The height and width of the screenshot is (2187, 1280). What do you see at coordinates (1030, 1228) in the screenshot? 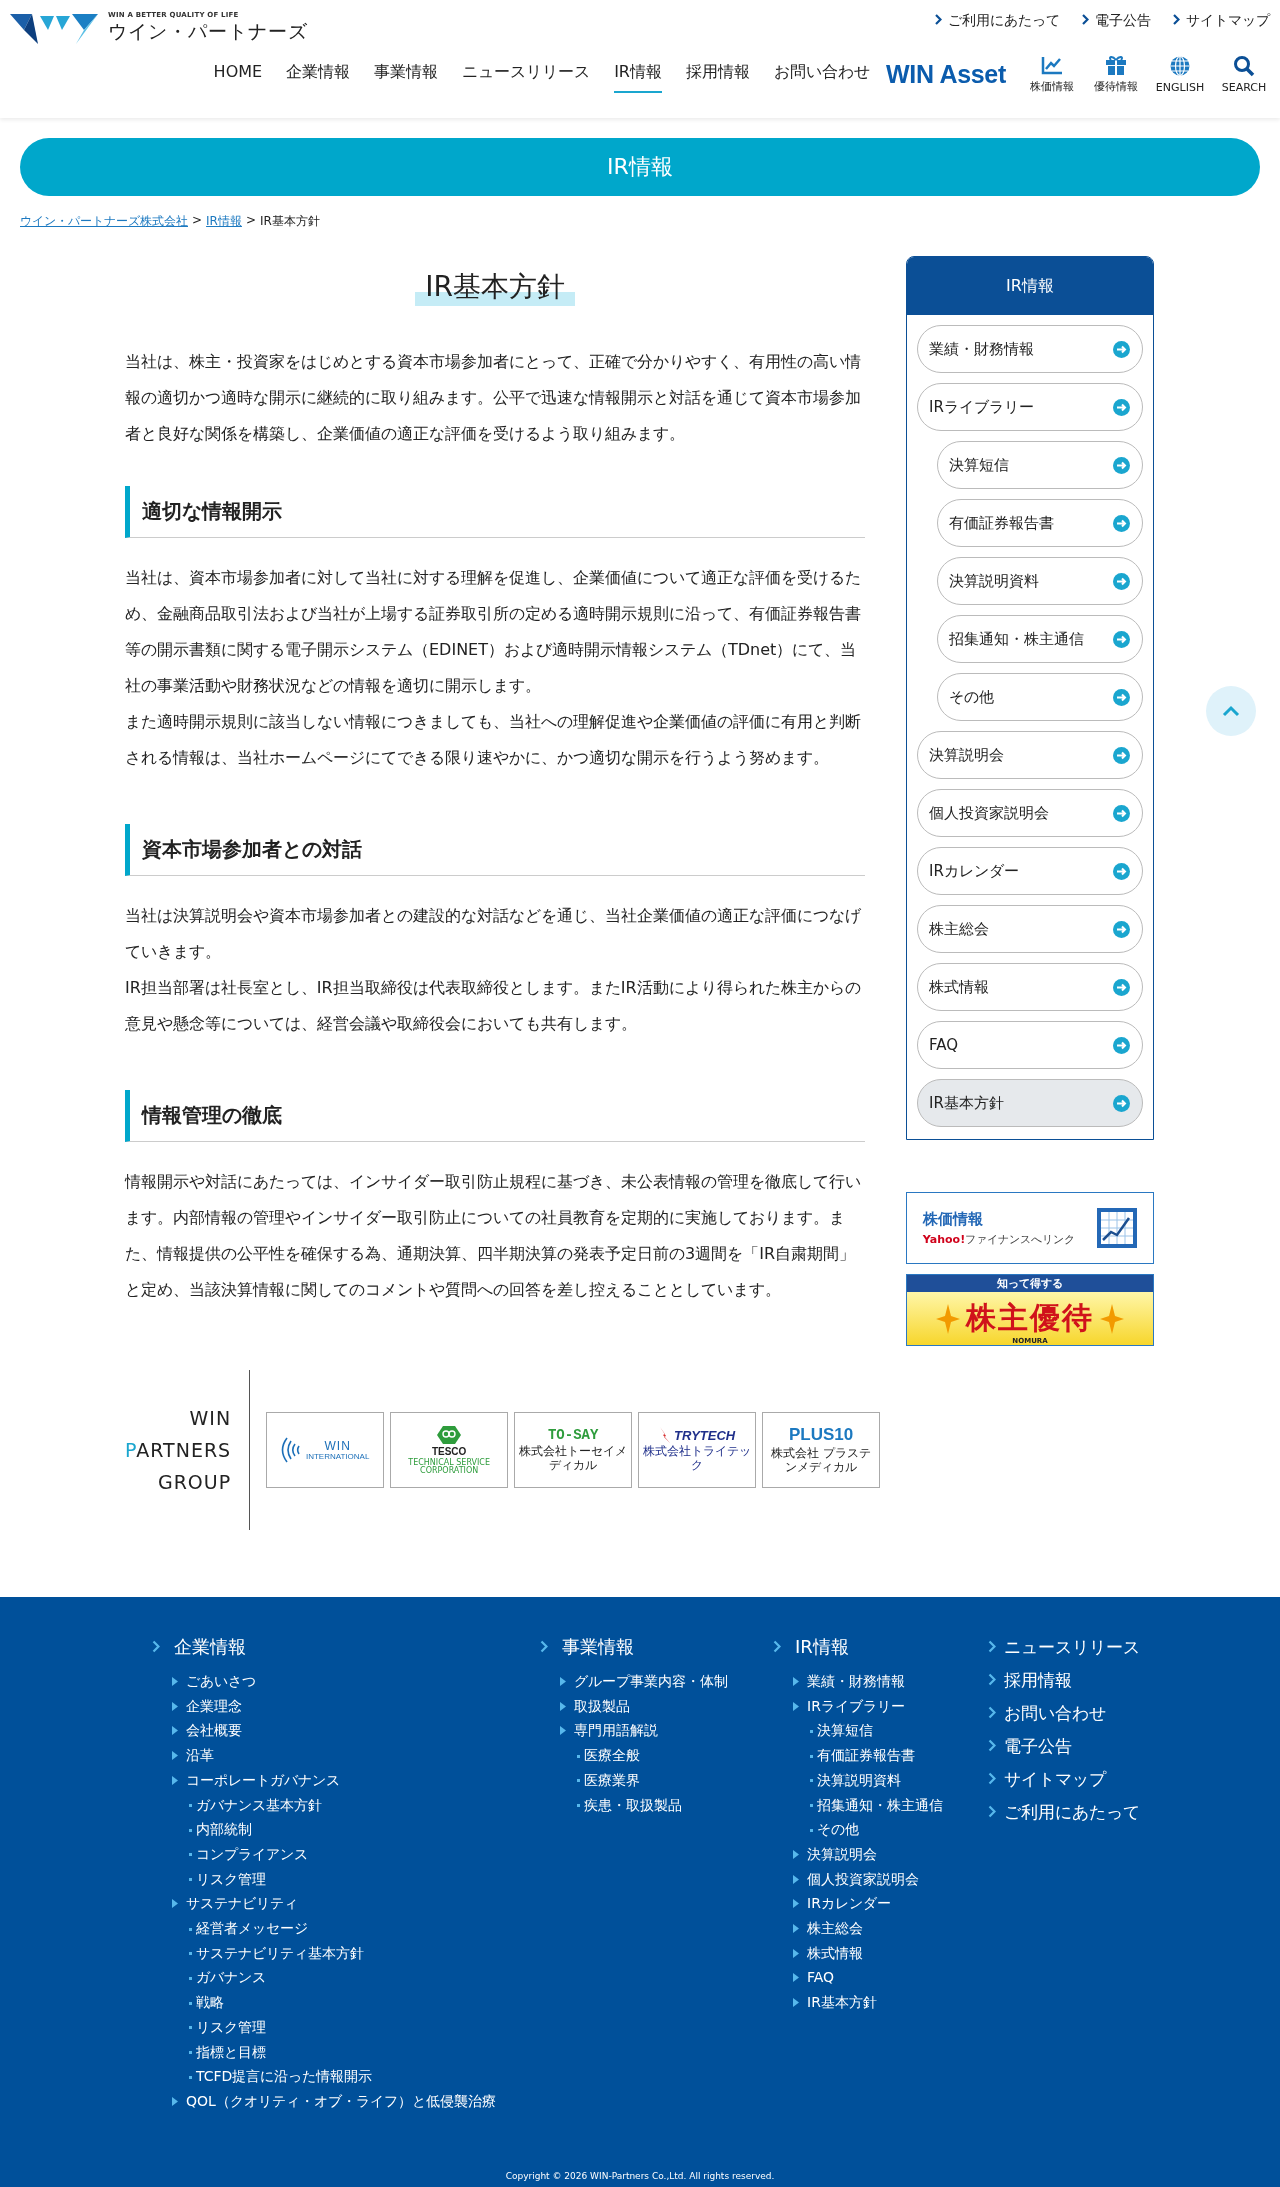
I see `stock-price-banner: 株価情報 Yahoo!ファイナンスへリンク` at bounding box center [1030, 1228].